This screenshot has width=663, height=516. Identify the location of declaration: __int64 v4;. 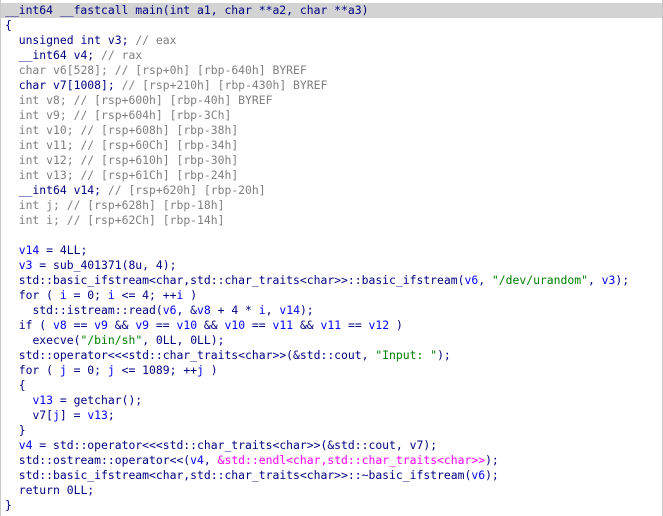
(60, 55).